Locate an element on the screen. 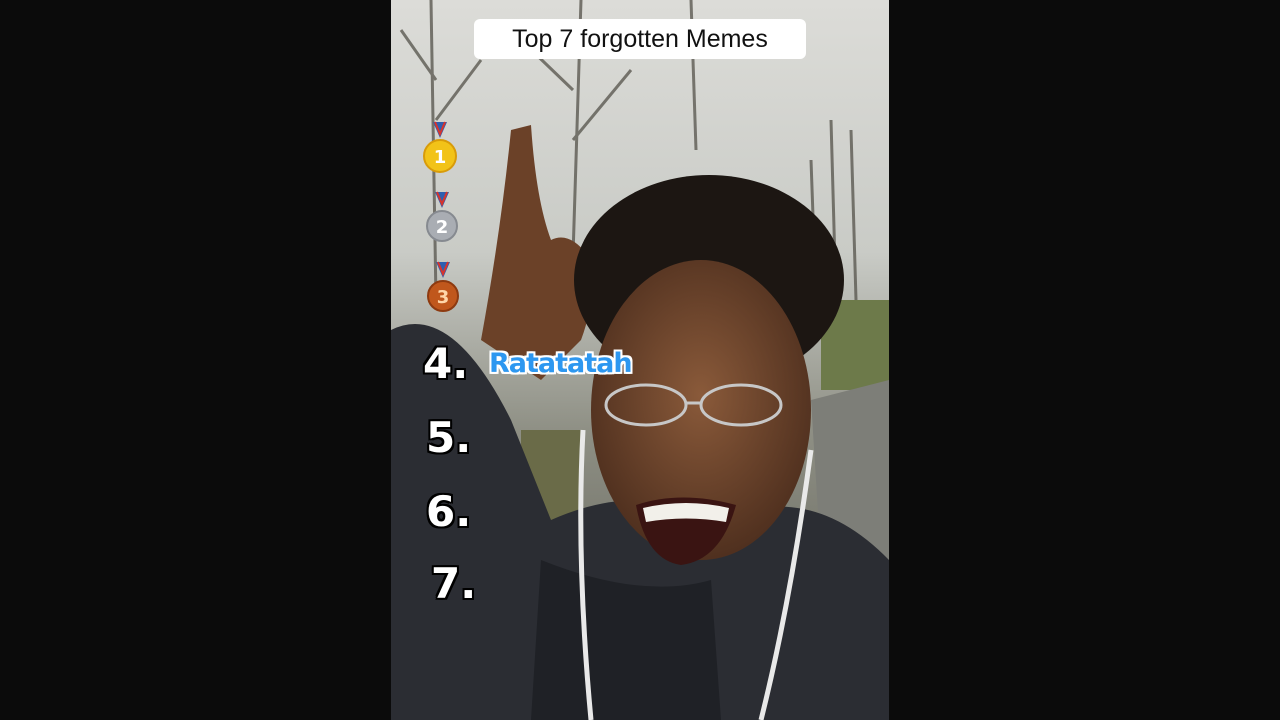 The image size is (1280, 720). title-banner: Top 7 forgotten Memes is located at coordinates (640, 39).